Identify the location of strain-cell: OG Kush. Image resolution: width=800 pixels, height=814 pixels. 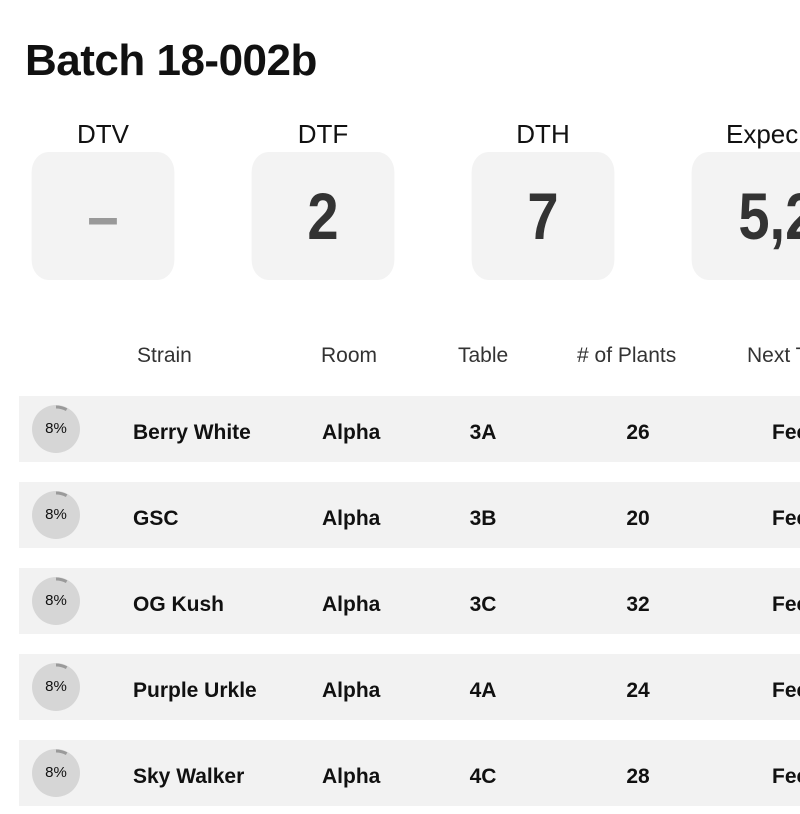
(179, 604).